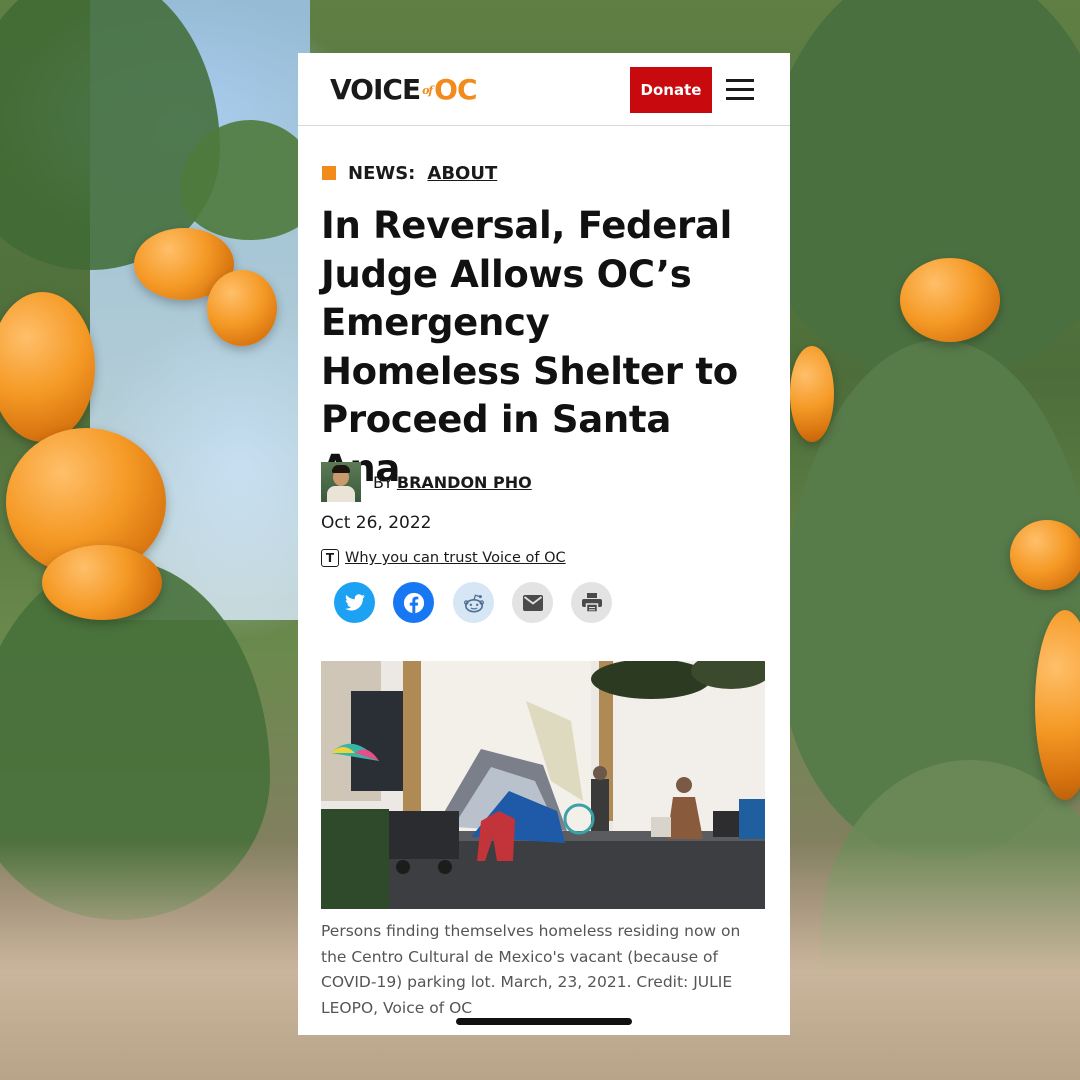  I want to click on kicker-category-link: ABOUT, so click(462, 173).